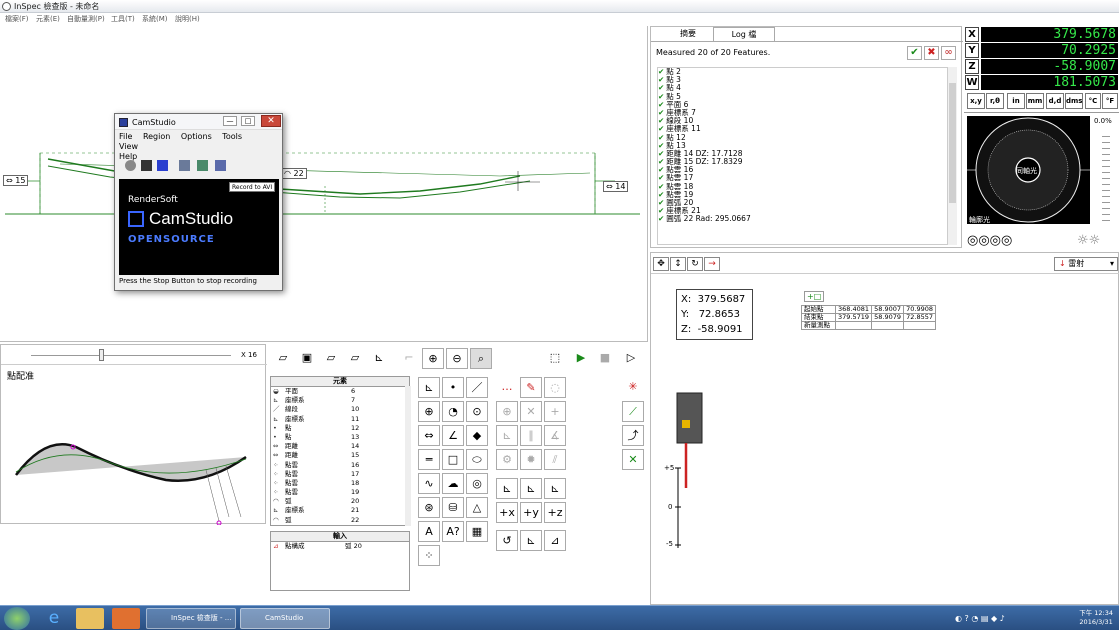  I want to click on log-item: ✔ 圓弧 22 Rad: 295.0667, so click(804, 219).